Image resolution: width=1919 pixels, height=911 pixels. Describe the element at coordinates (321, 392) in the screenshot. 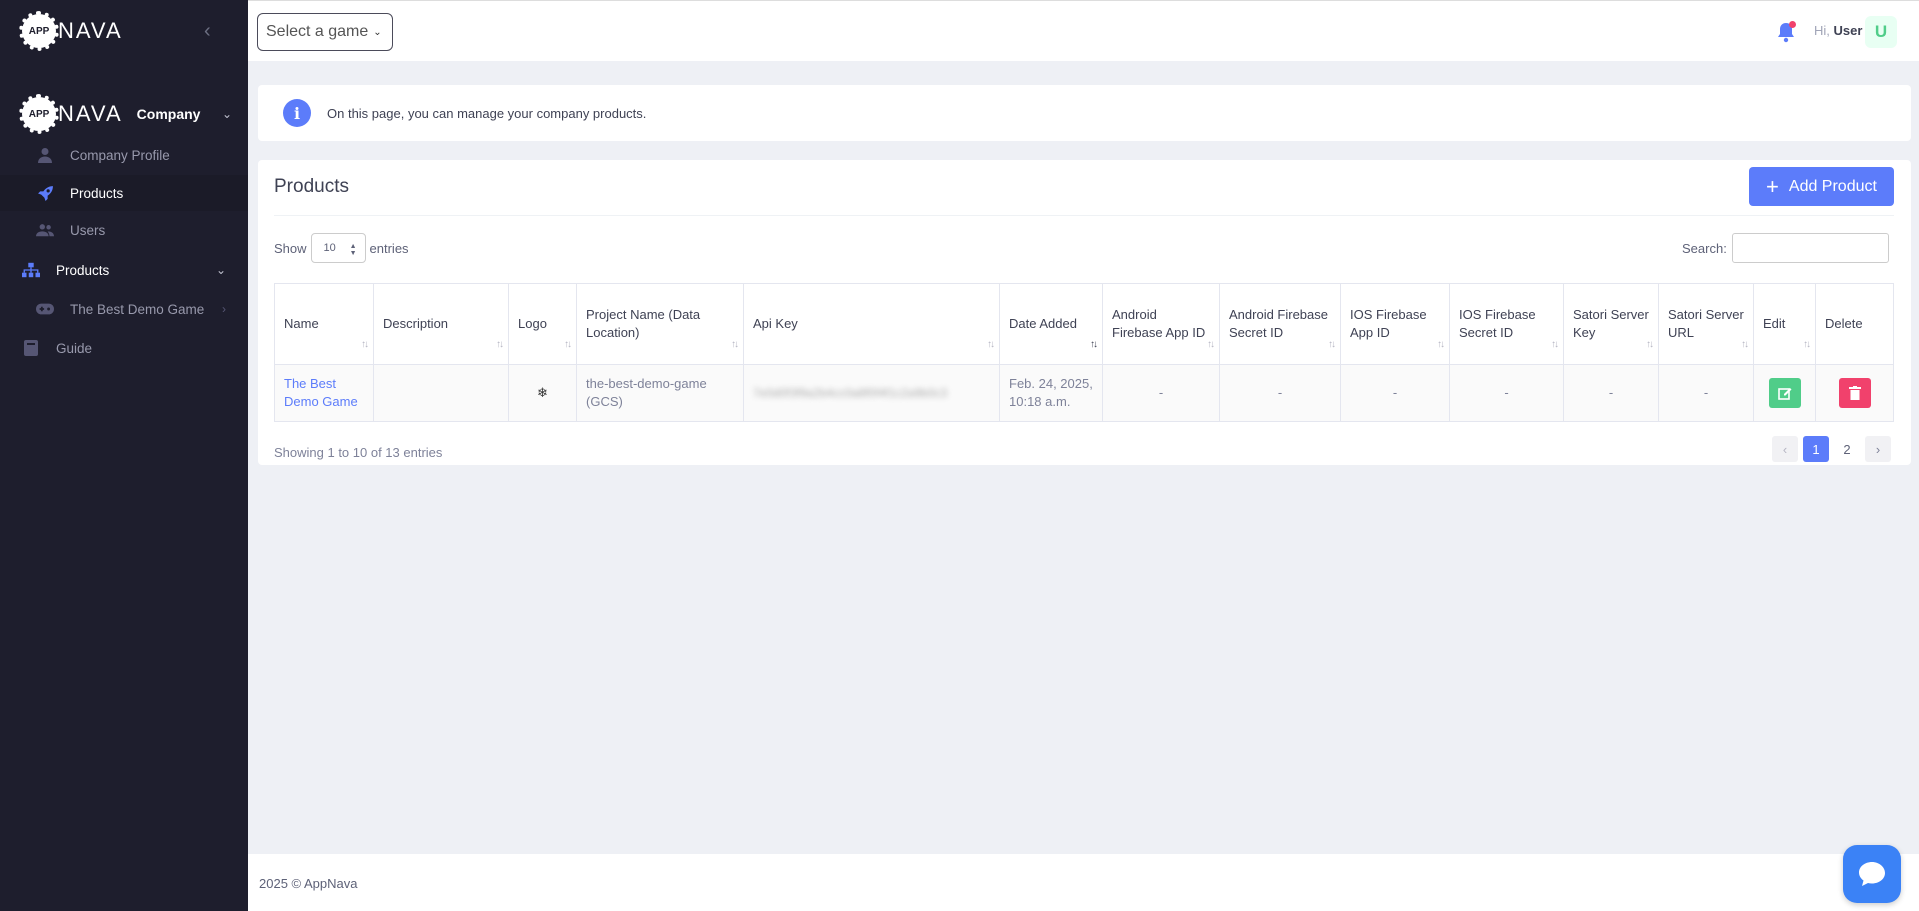

I see `product-name-link: The Best Demo Game` at that location.